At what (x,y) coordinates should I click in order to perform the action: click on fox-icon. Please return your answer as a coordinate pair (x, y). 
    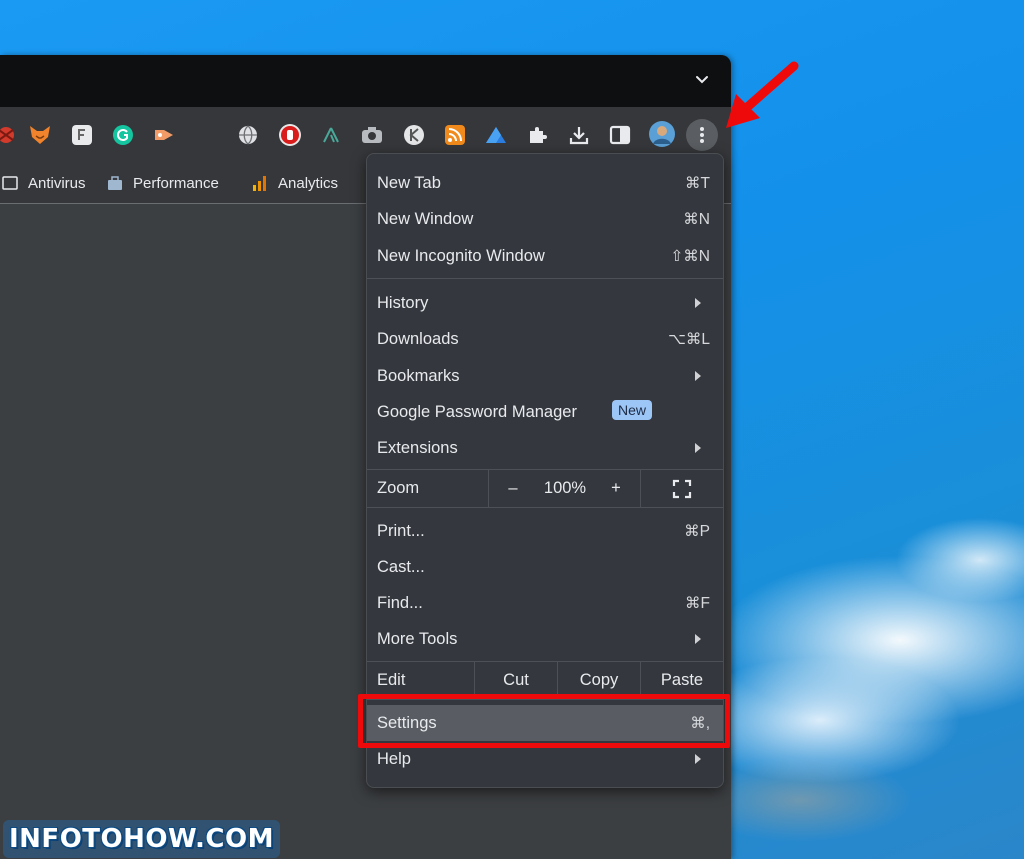
    Looking at the image, I should click on (40, 135).